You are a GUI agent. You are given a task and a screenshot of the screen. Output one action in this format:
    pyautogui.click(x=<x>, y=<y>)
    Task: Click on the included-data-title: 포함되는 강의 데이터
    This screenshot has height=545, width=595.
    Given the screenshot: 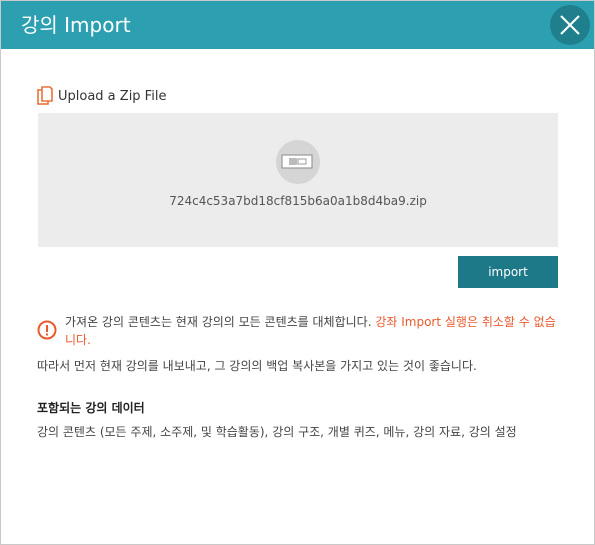 What is the action you would take?
    pyautogui.click(x=91, y=408)
    